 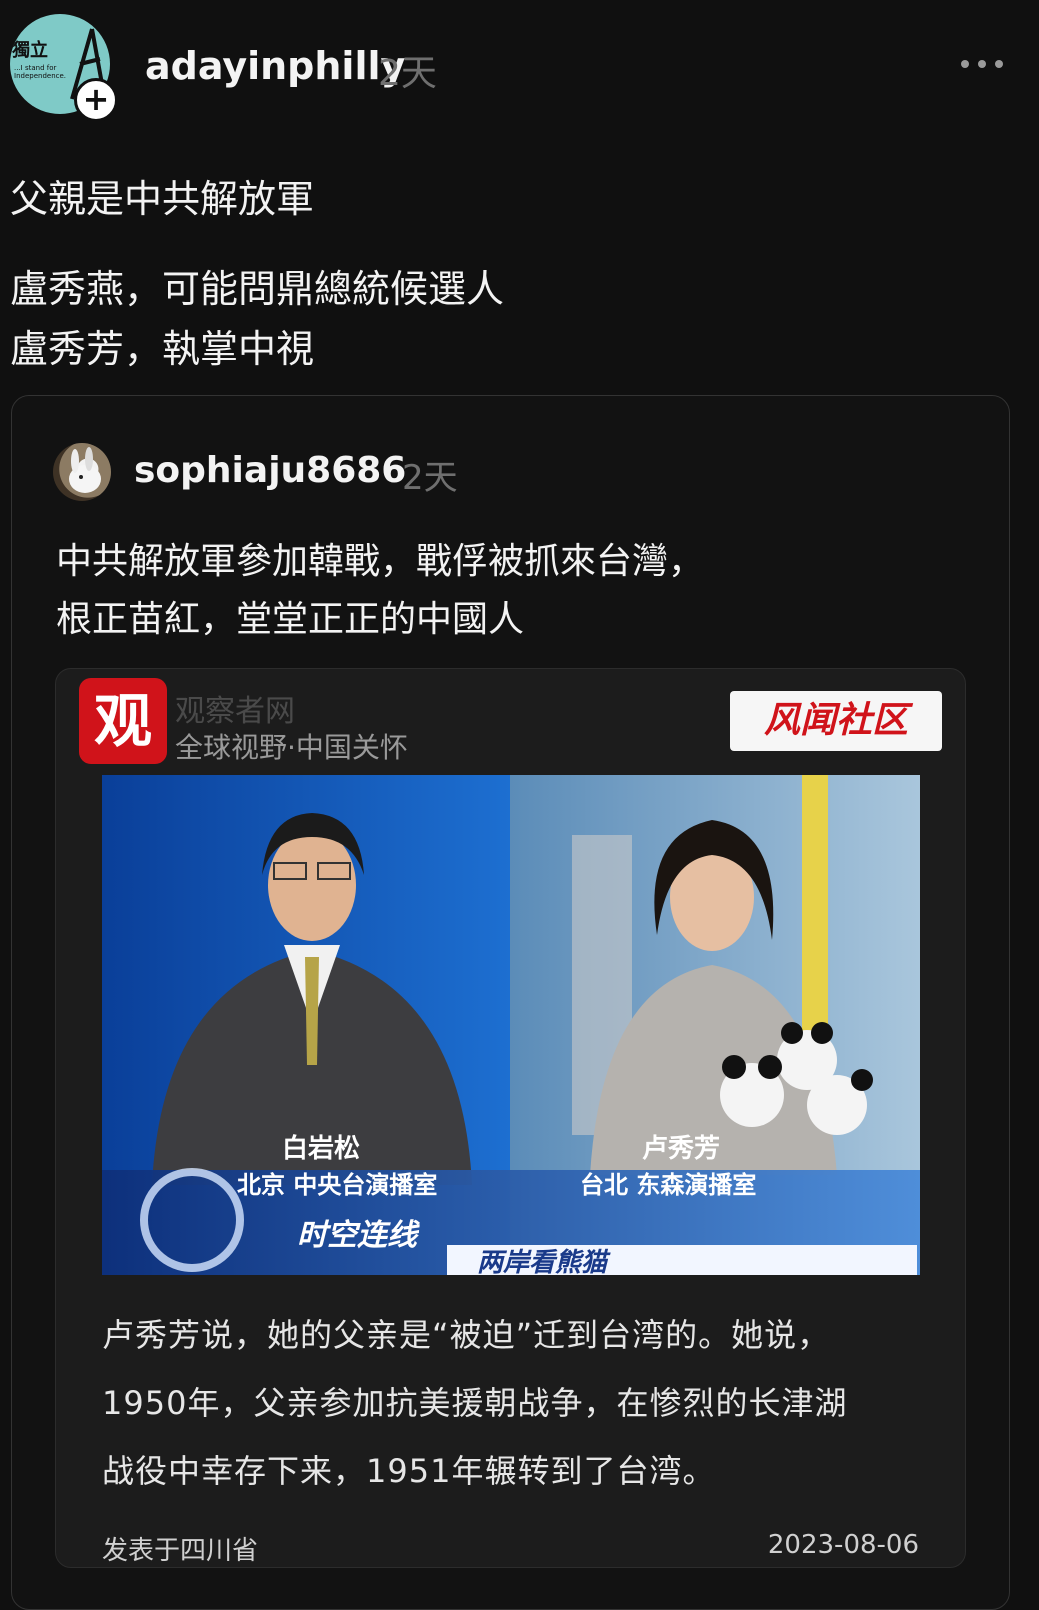 What do you see at coordinates (96, 100) in the screenshot?
I see `follow-plus-icon: +` at bounding box center [96, 100].